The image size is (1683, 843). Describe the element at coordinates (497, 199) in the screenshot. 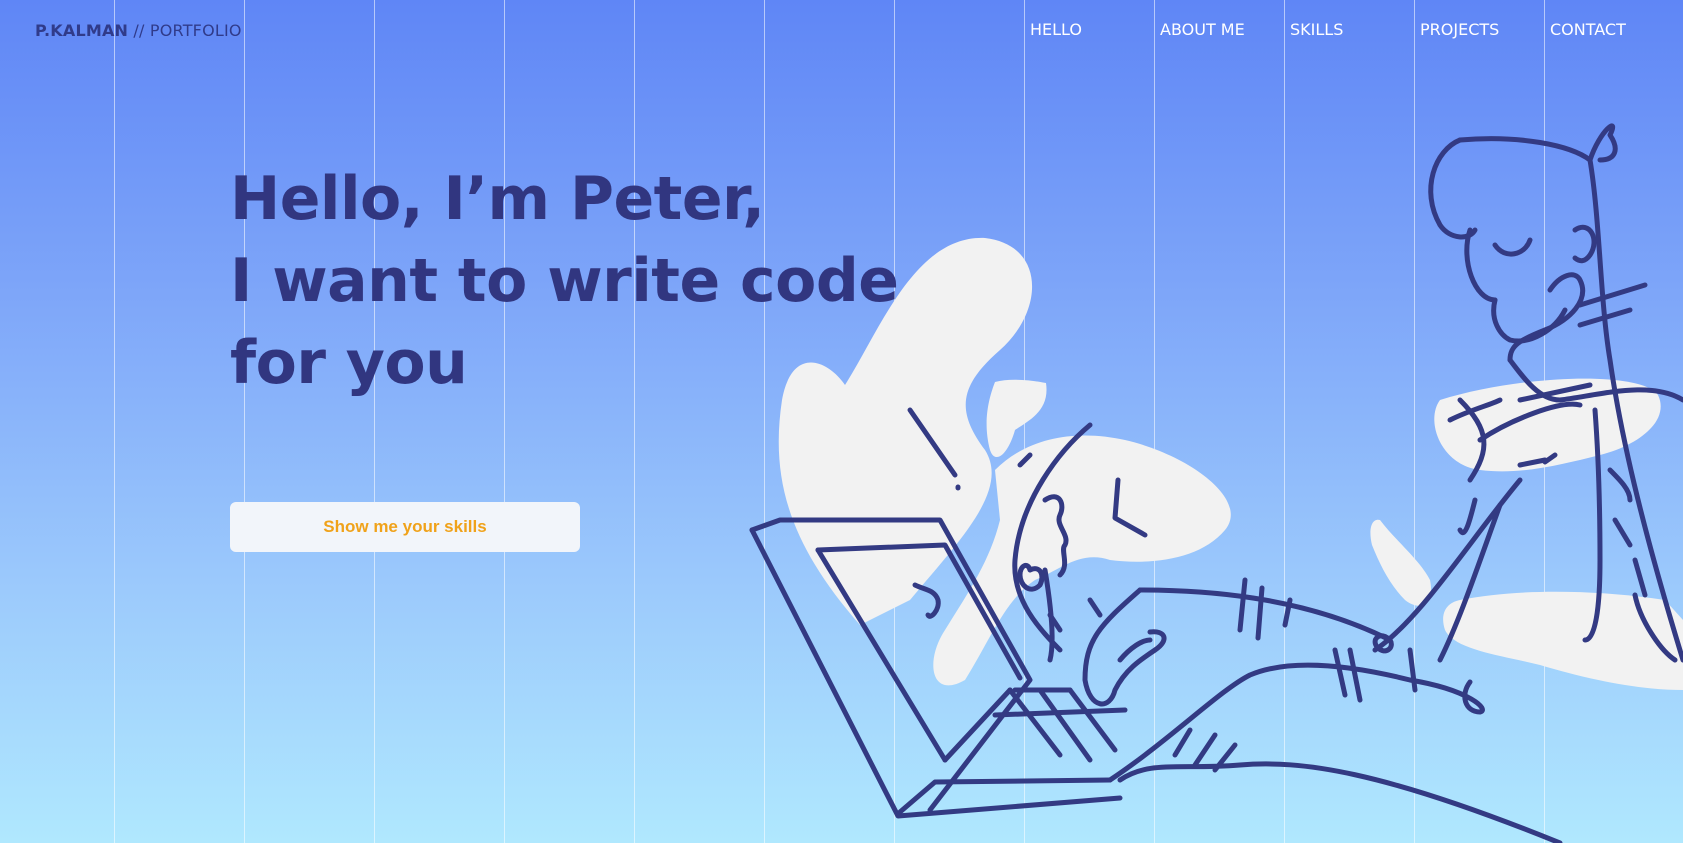

I see `hero-heading-line: Hello, I’m Peter,` at that location.